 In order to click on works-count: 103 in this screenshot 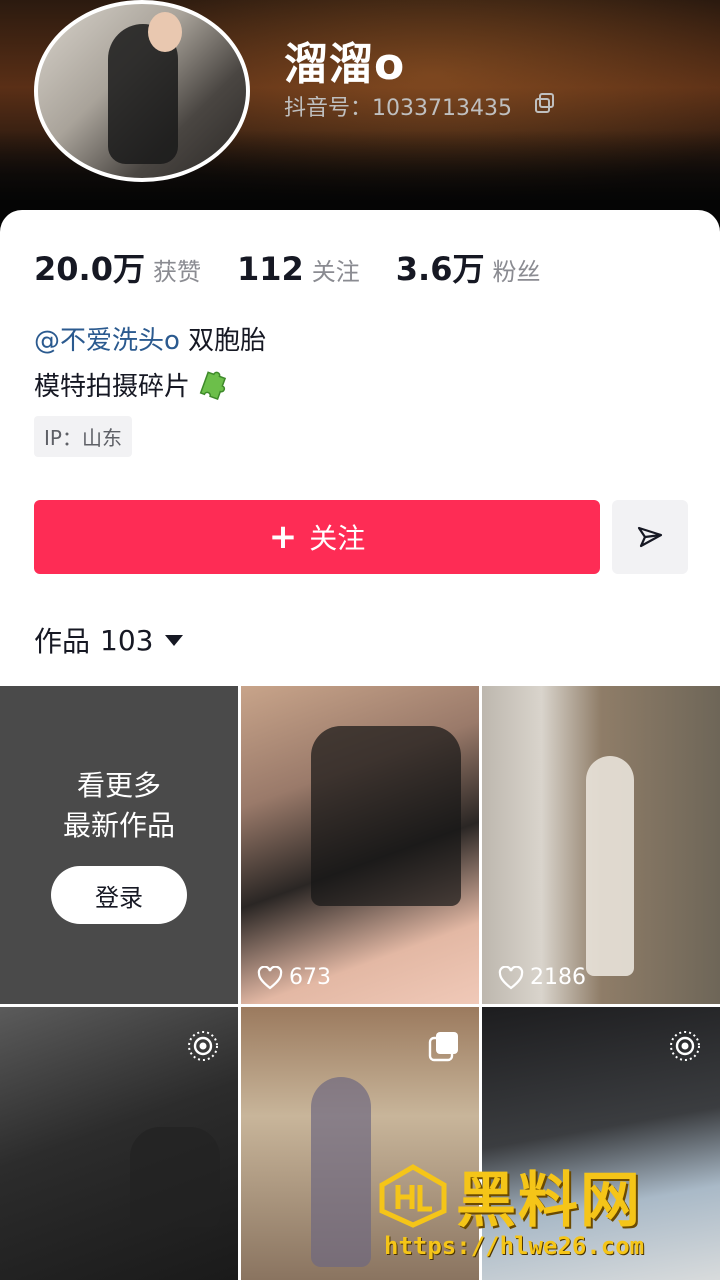, I will do `click(127, 640)`.